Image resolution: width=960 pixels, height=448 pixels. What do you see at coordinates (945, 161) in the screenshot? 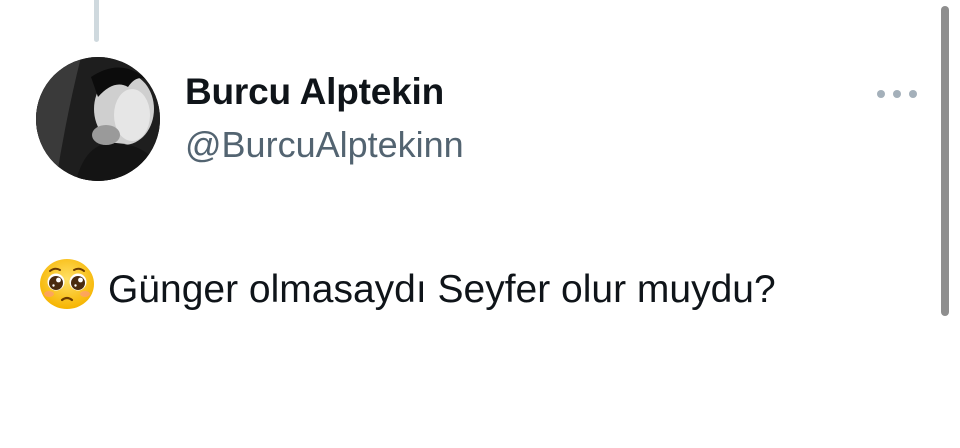
I see `scrollbar` at bounding box center [945, 161].